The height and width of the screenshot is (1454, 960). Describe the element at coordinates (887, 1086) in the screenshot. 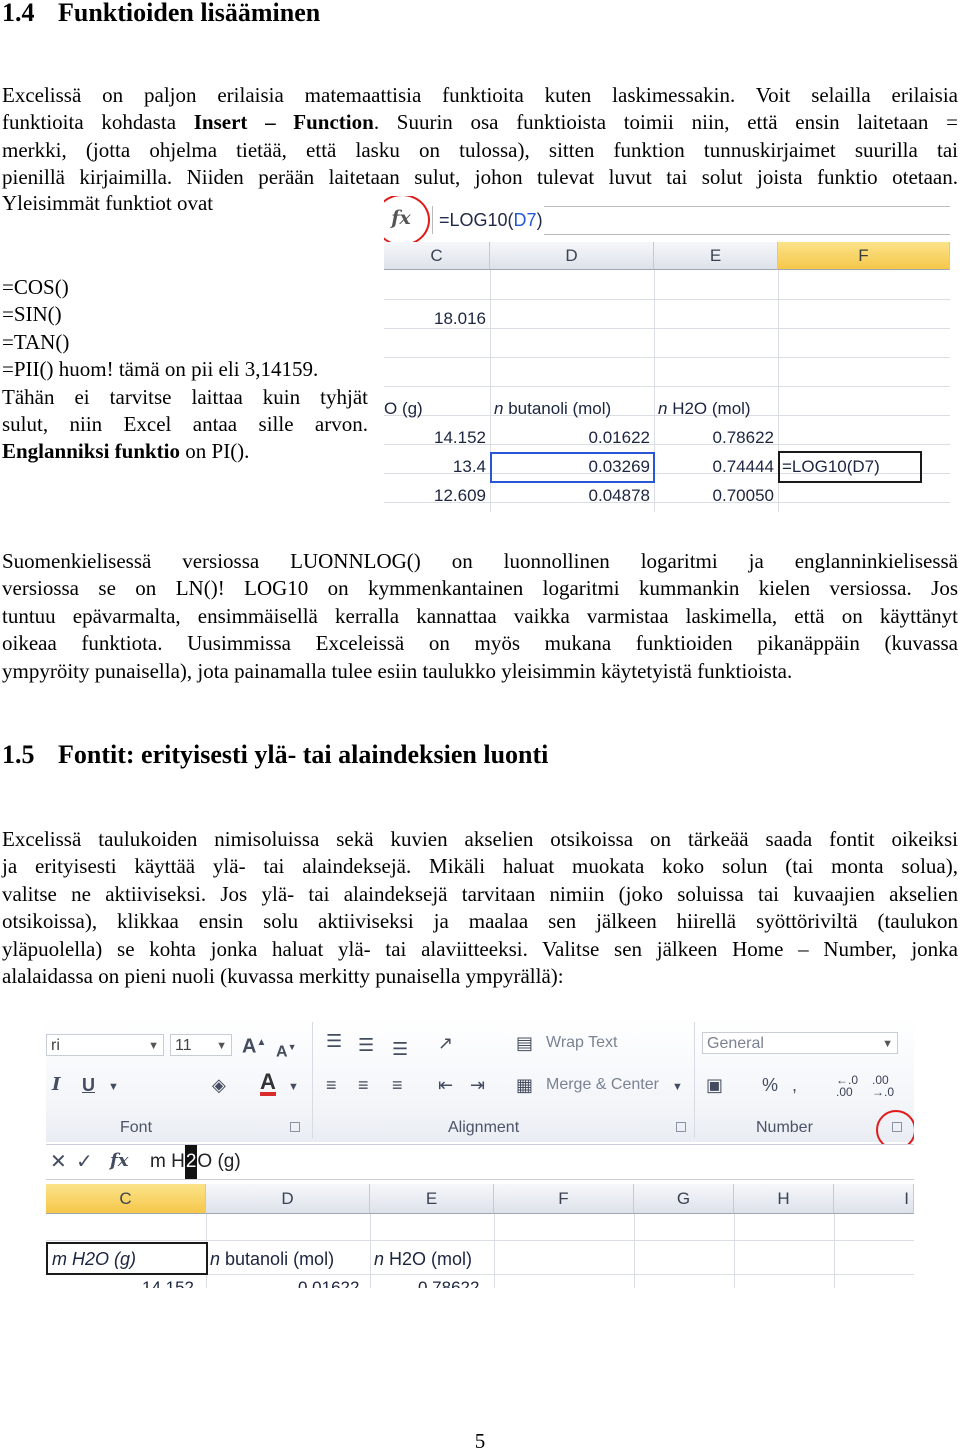

I see `decrease-decimal-button: .00 →.0` at that location.